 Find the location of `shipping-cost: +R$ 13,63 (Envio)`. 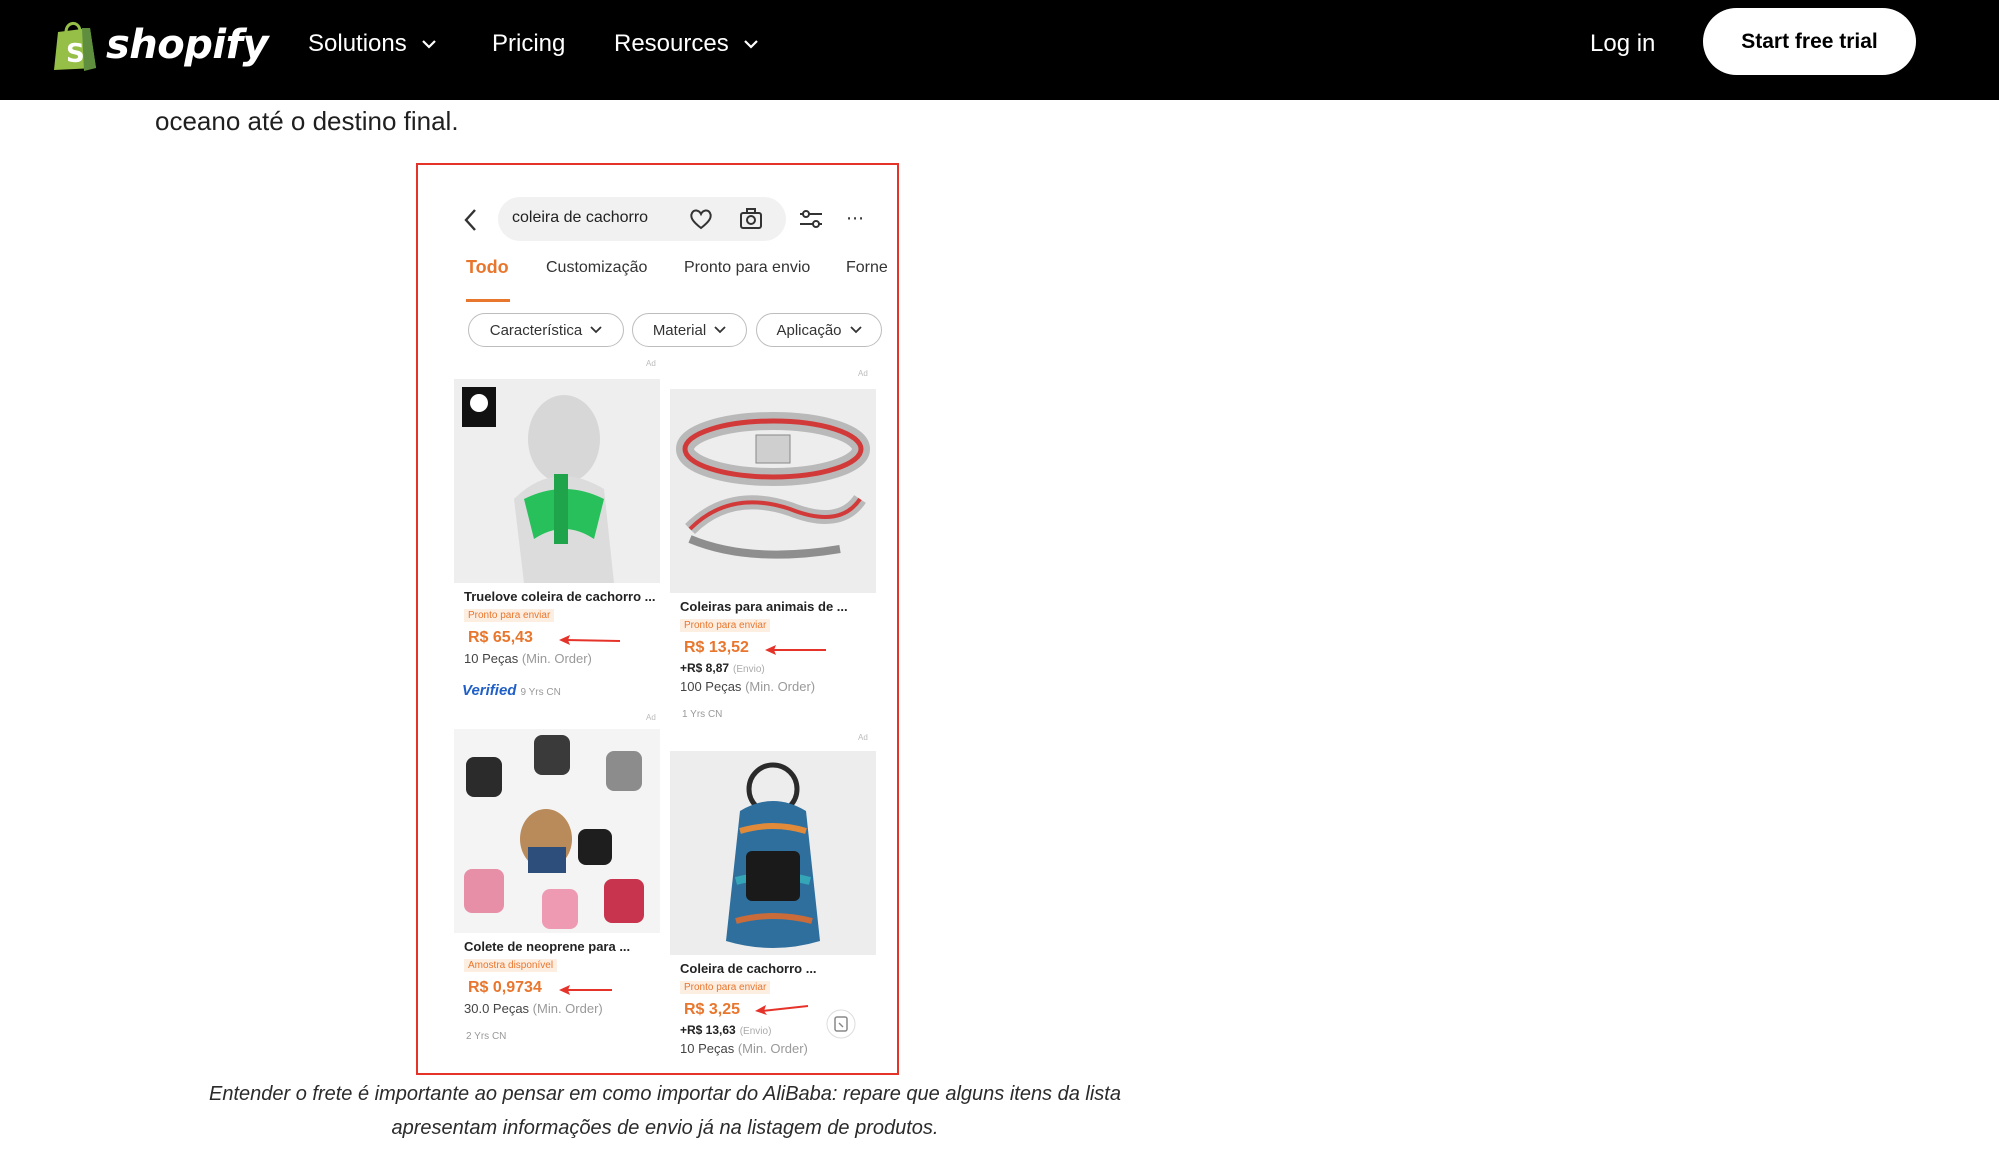

shipping-cost: +R$ 13,63 (Envio) is located at coordinates (725, 1030).